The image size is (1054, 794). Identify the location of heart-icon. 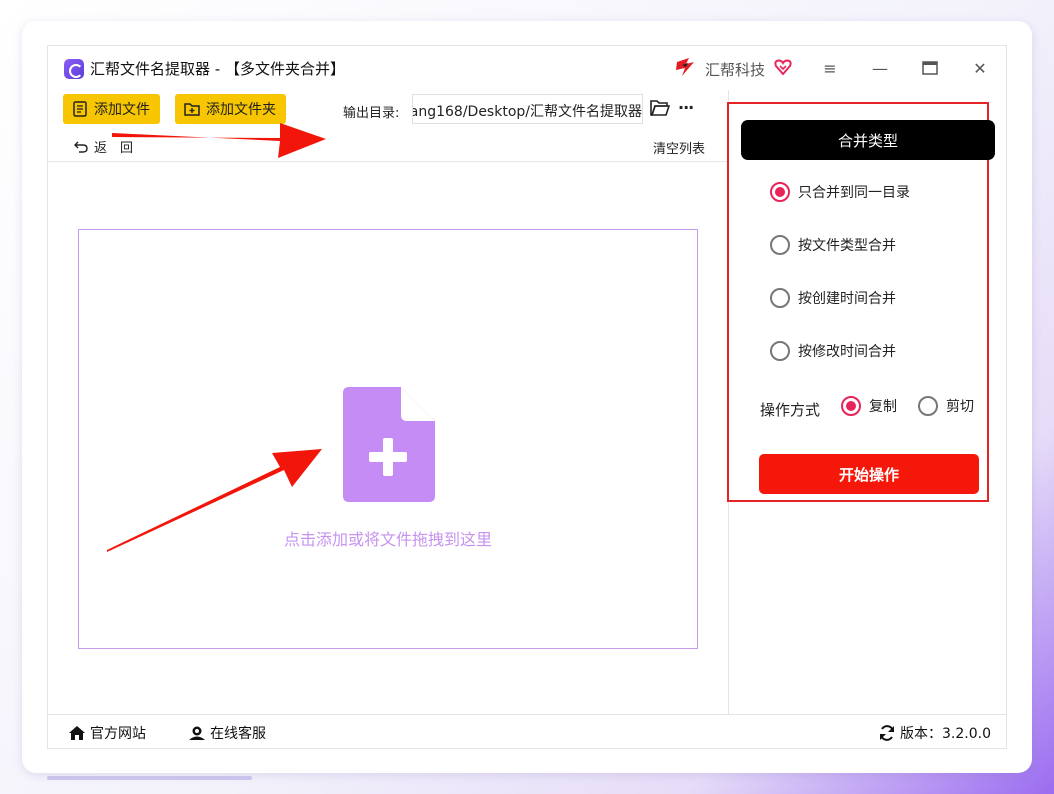
(783, 67).